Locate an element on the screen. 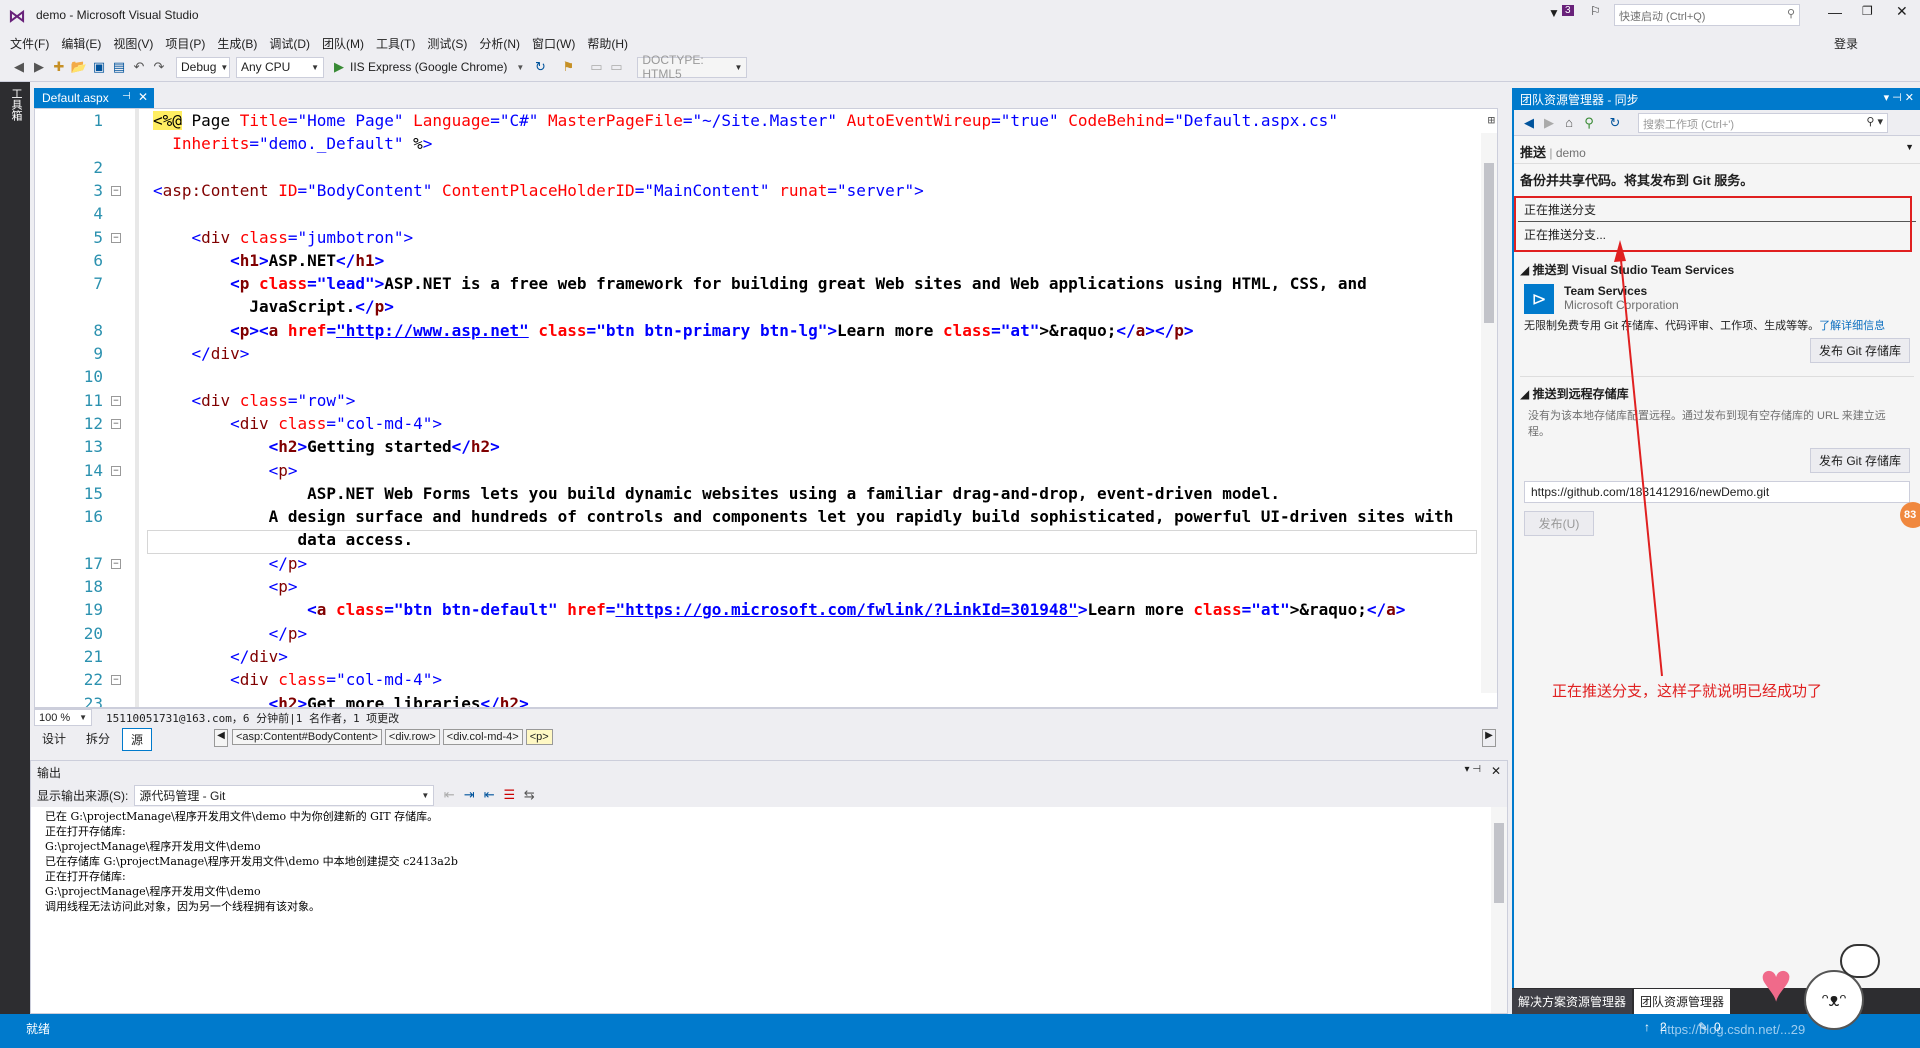  status-bar: 就绪 ↑ 2 ✎ 0 https://blog.csdn.net/...29 is located at coordinates (960, 1031).